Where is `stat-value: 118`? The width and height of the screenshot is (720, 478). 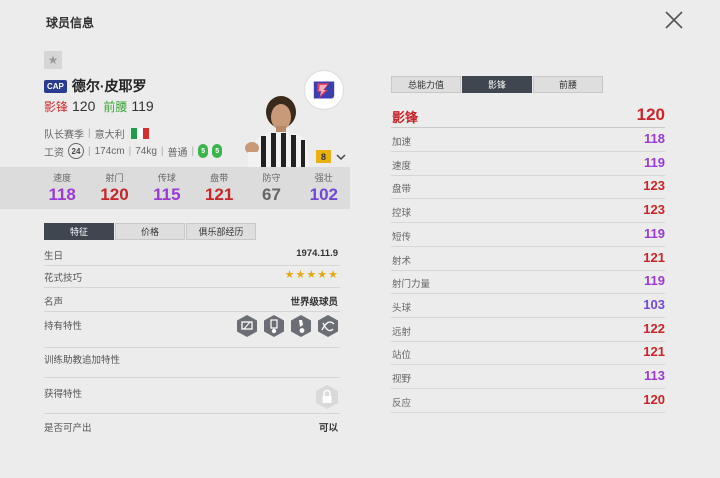
stat-value: 118 is located at coordinates (62, 194).